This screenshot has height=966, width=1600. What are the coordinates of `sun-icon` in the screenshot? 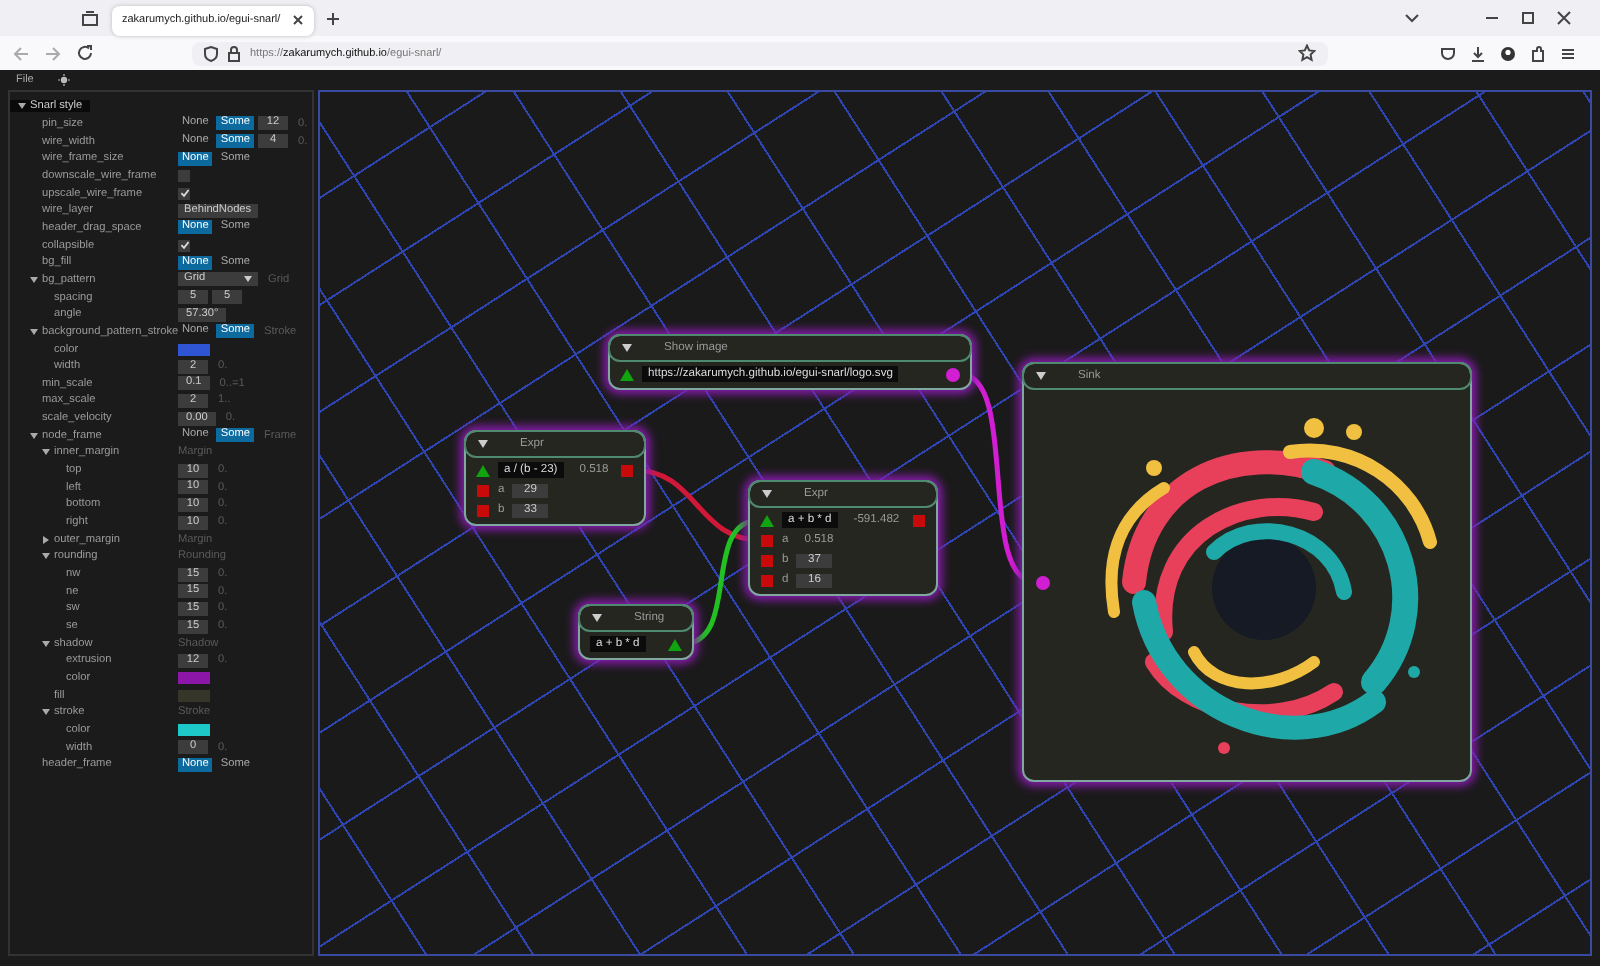 It's located at (63, 79).